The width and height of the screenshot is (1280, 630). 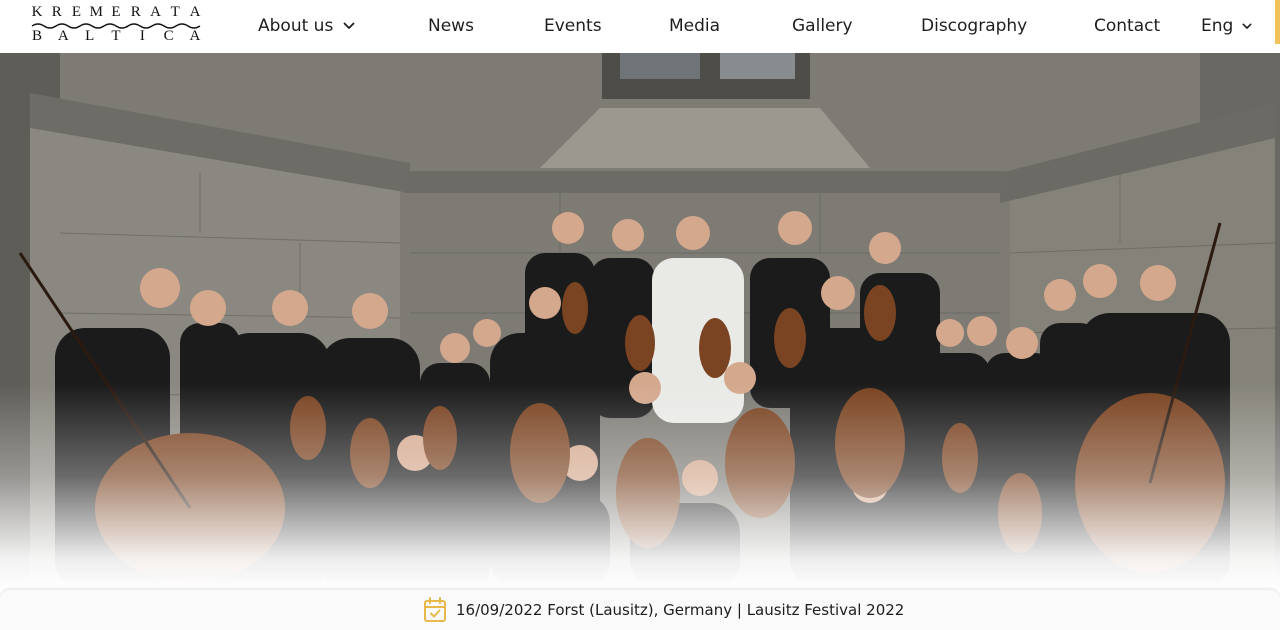 I want to click on language-label: Eng, so click(x=1217, y=26).